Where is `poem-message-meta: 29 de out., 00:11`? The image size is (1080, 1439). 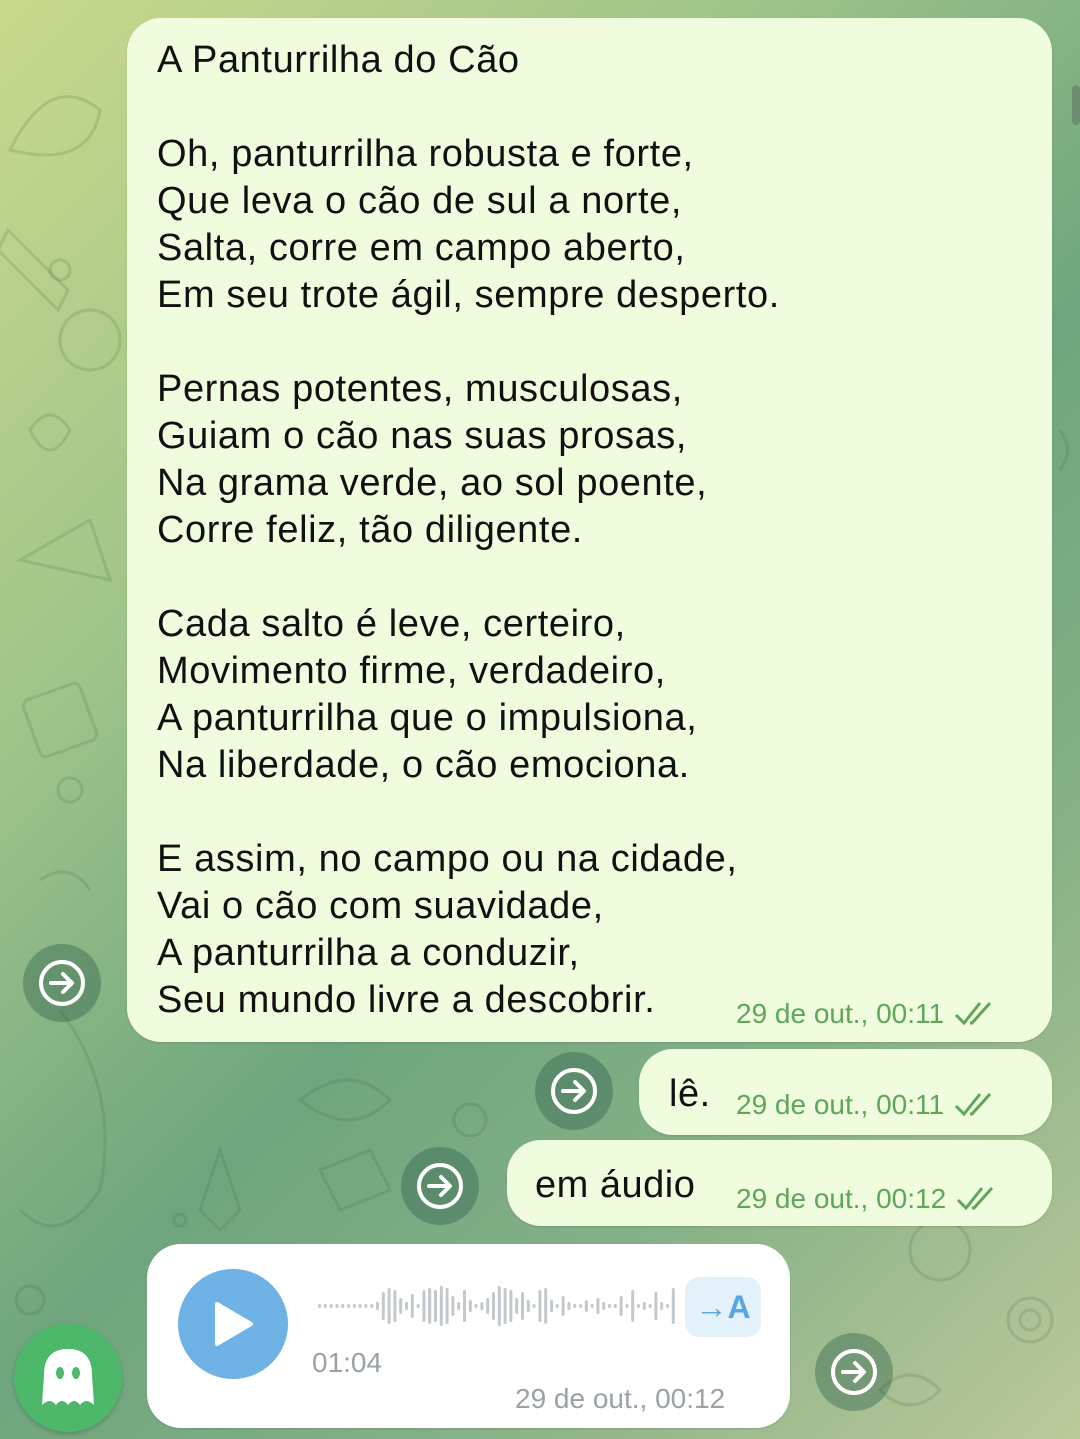
poem-message-meta: 29 de out., 00:11 is located at coordinates (866, 1014).